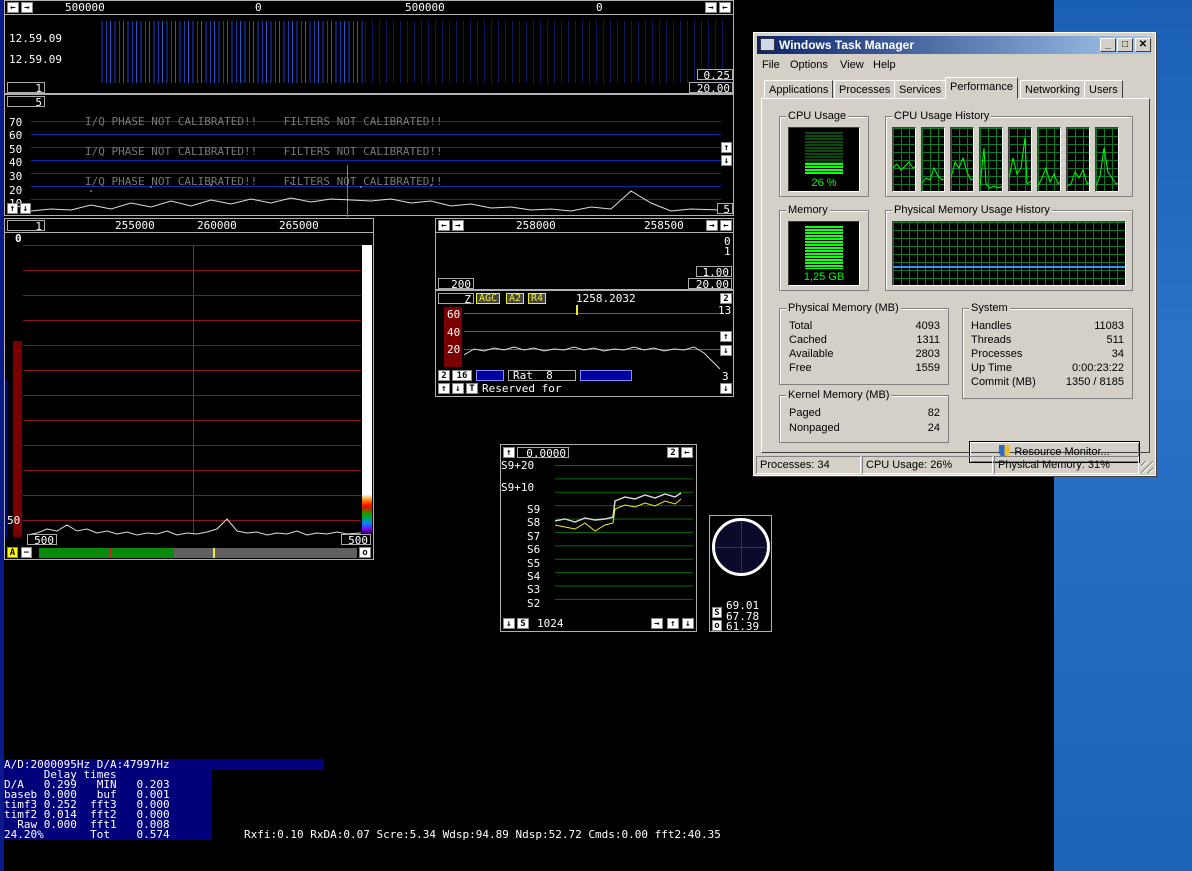 The width and height of the screenshot is (1192, 871). What do you see at coordinates (592, 358) in the screenshot?
I see `afc-trace` at bounding box center [592, 358].